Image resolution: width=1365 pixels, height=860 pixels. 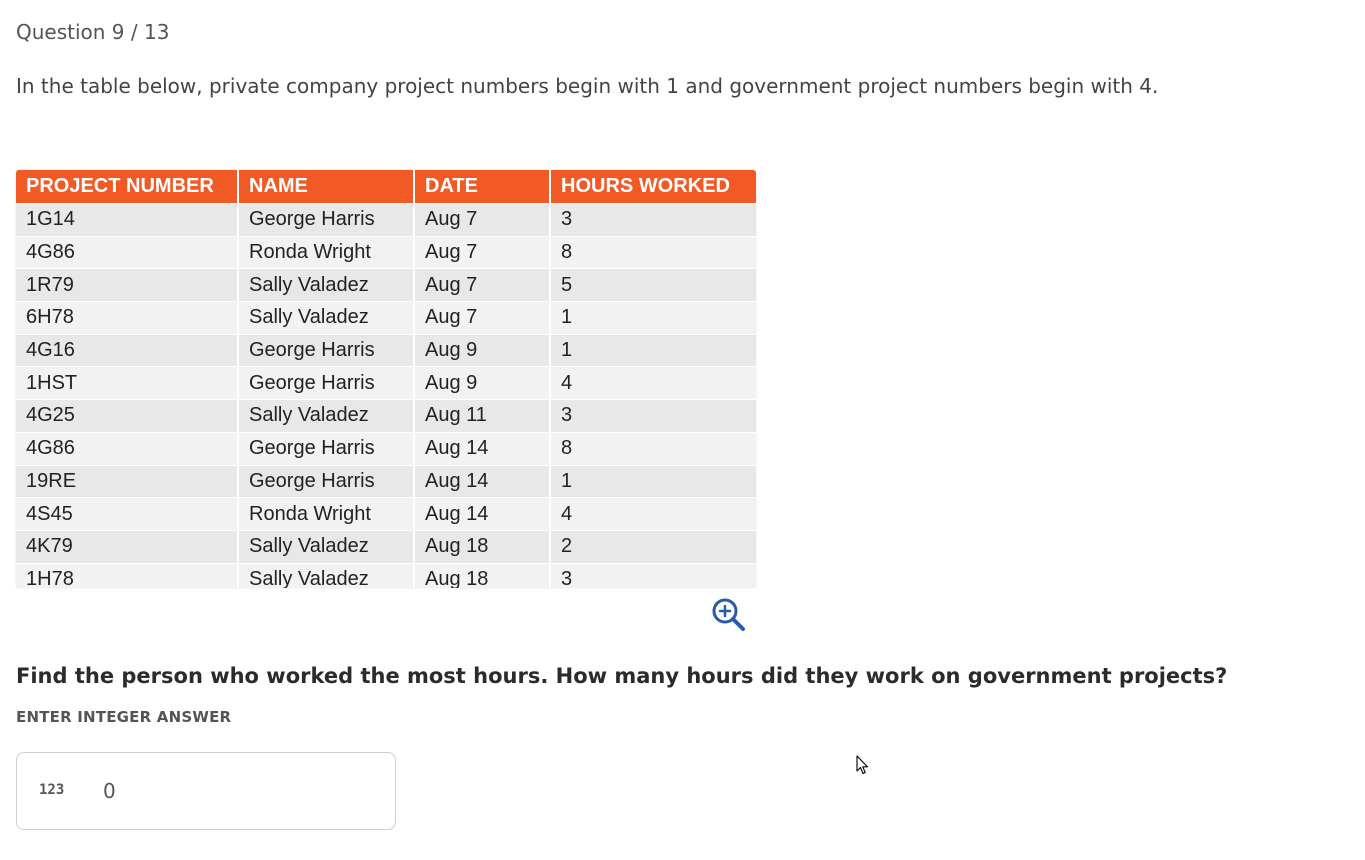 I want to click on table-row: 1G14 George Harris Aug 73, so click(x=386, y=220).